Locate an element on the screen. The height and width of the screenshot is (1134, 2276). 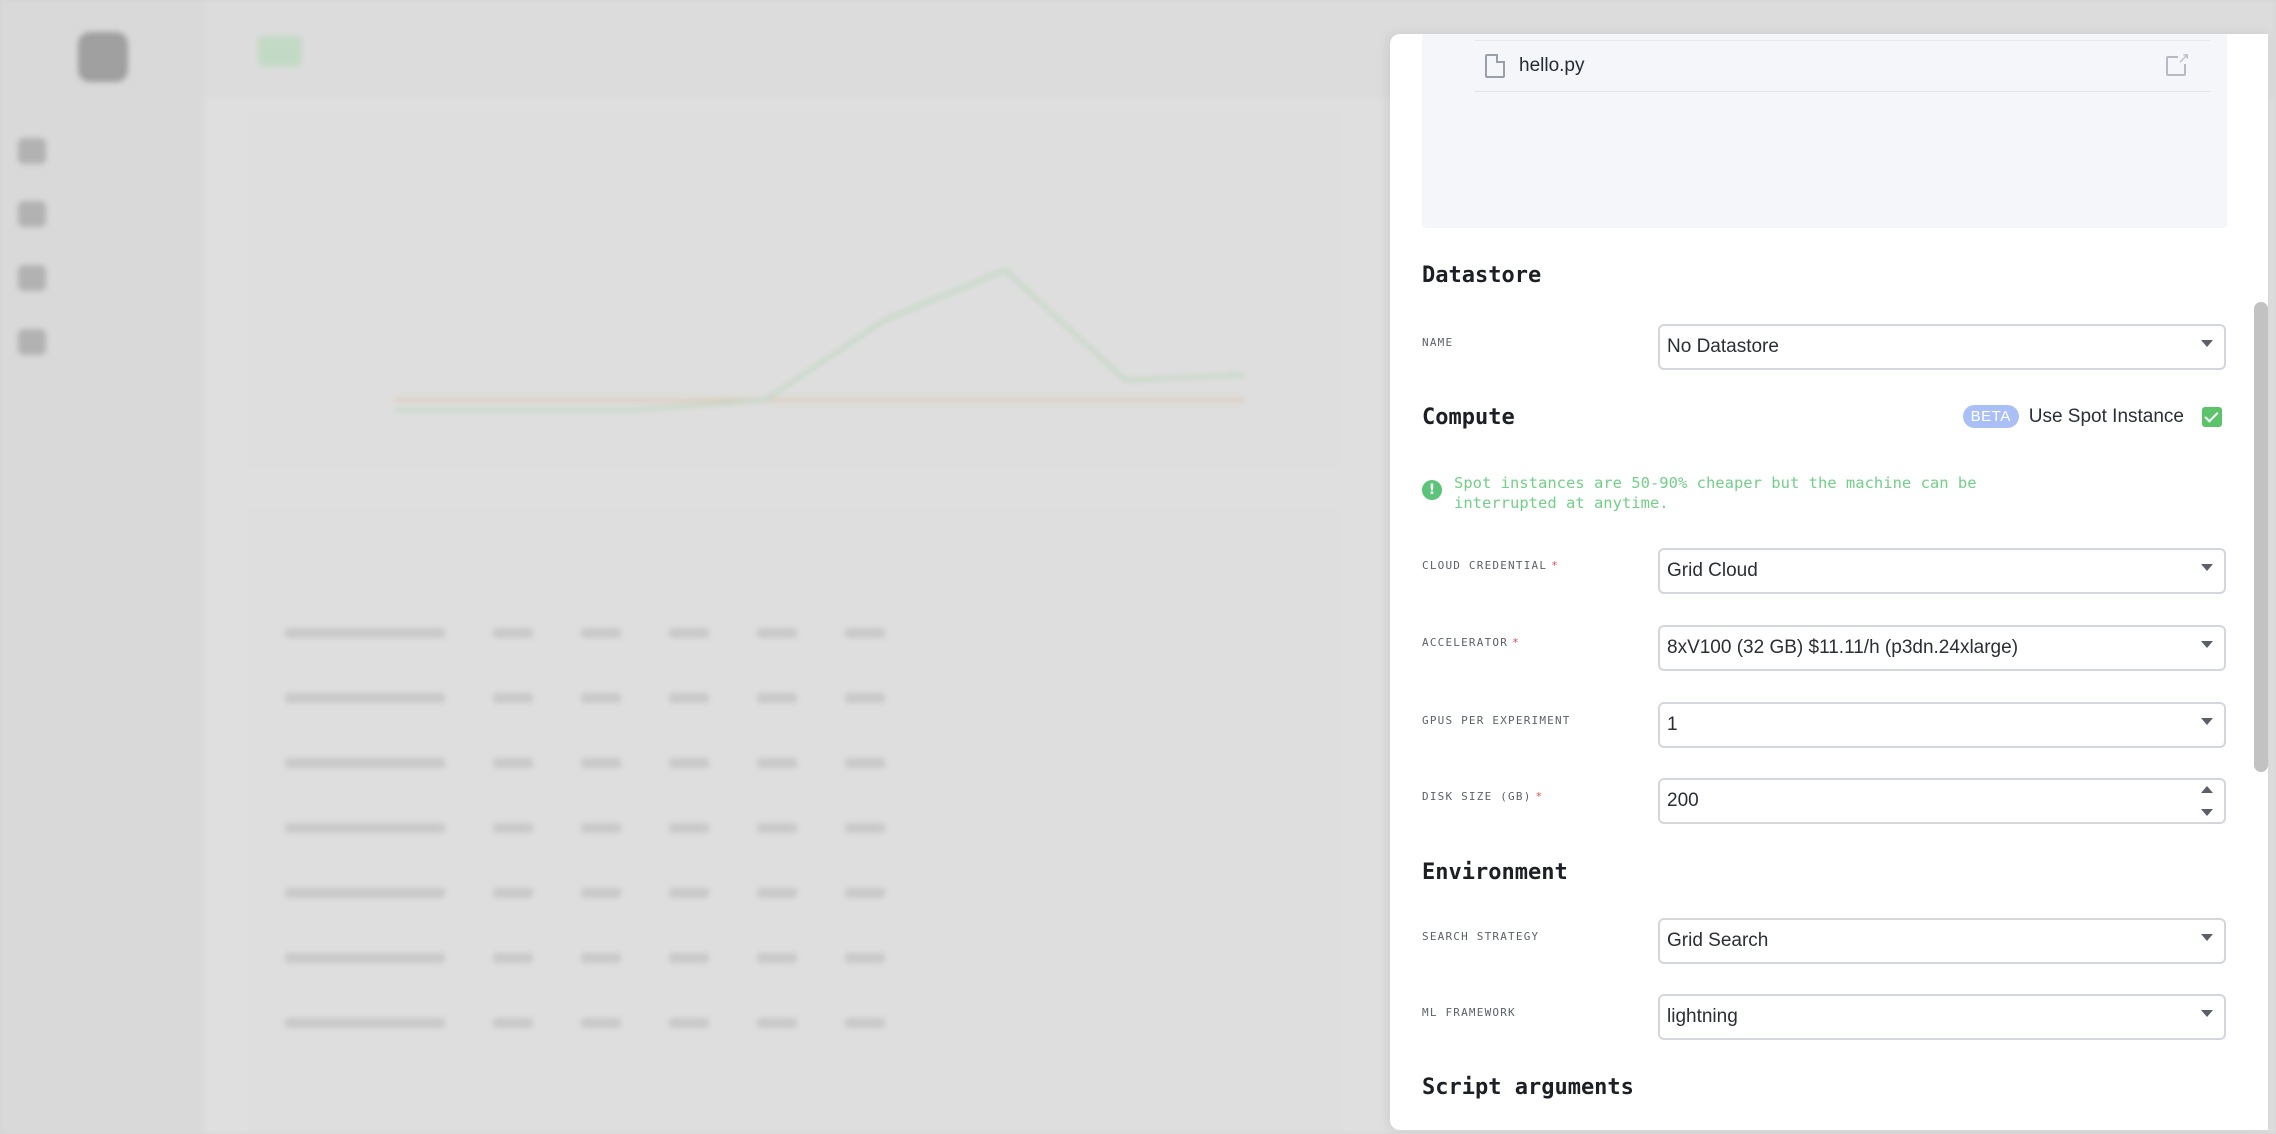
accelerator-select: 8xV100 (32 GB) $11.11/h (p3dn.24xlarge) is located at coordinates (1942, 648).